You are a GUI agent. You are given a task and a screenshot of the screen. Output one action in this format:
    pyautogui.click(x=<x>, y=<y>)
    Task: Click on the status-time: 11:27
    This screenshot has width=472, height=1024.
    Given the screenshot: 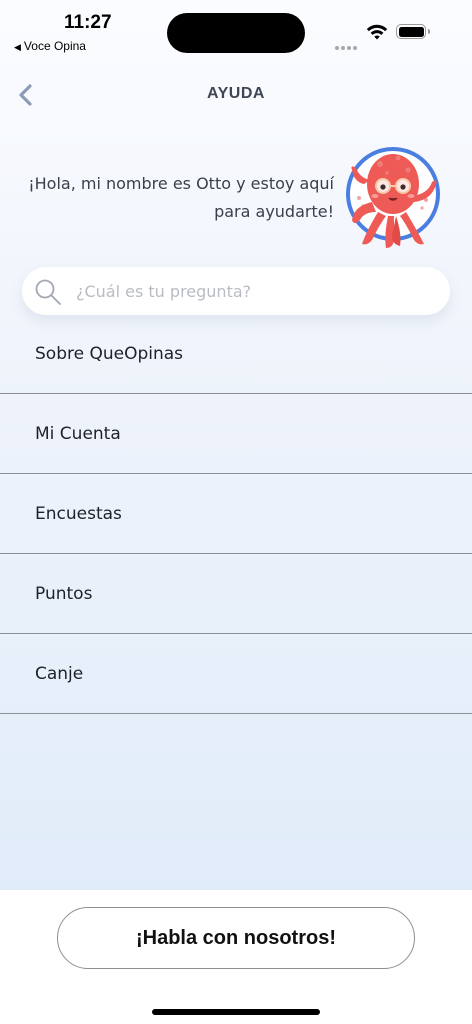 What is the action you would take?
    pyautogui.click(x=88, y=22)
    